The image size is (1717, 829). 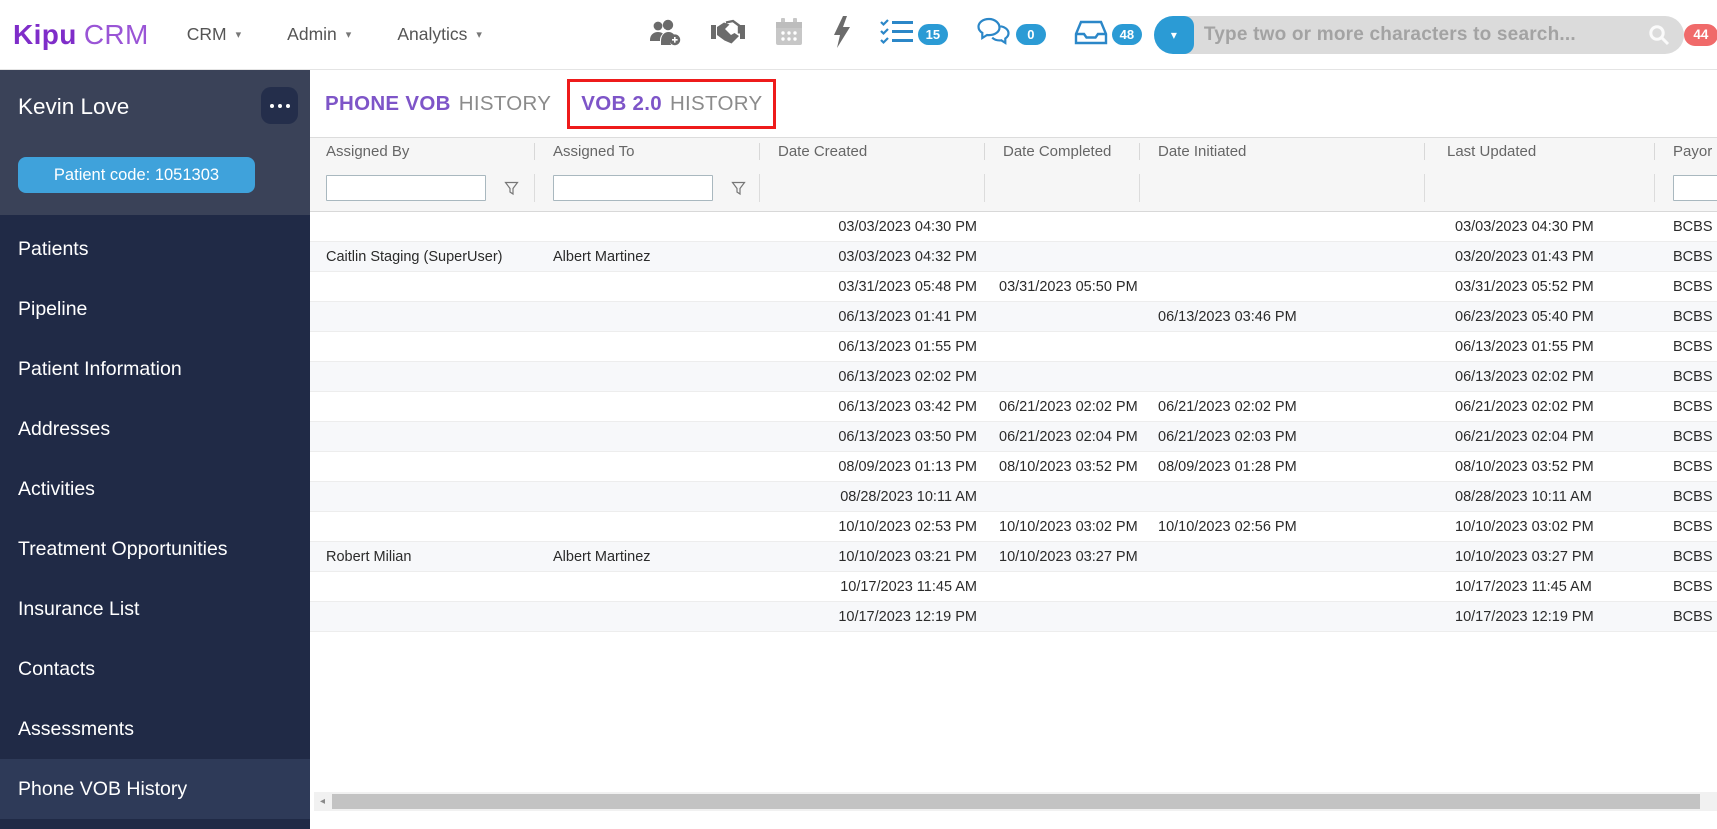 I want to click on topbar-menu-crm: CRM ▾, so click(x=214, y=34).